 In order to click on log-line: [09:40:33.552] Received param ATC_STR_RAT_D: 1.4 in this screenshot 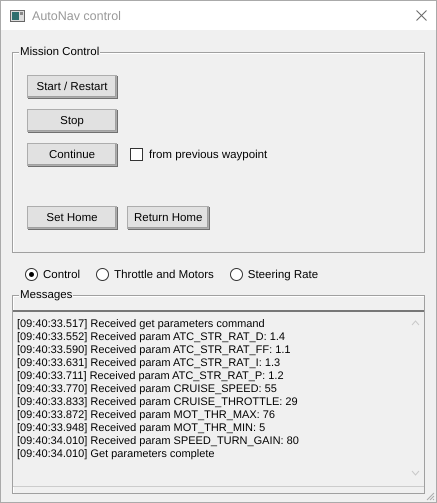, I will do `click(151, 337)`.